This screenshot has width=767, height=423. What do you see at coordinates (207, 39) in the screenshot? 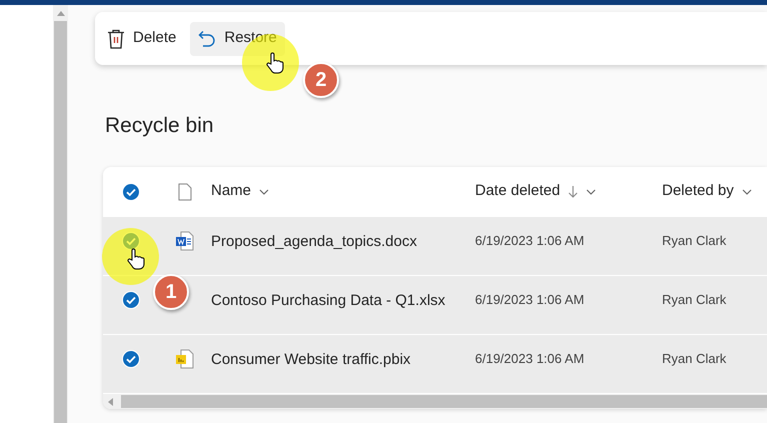
I see `undo-icon` at bounding box center [207, 39].